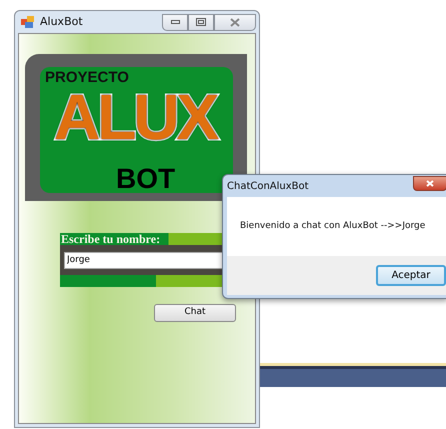 This screenshot has width=446, height=429. What do you see at coordinates (28, 22) in the screenshot?
I see `app-icon` at bounding box center [28, 22].